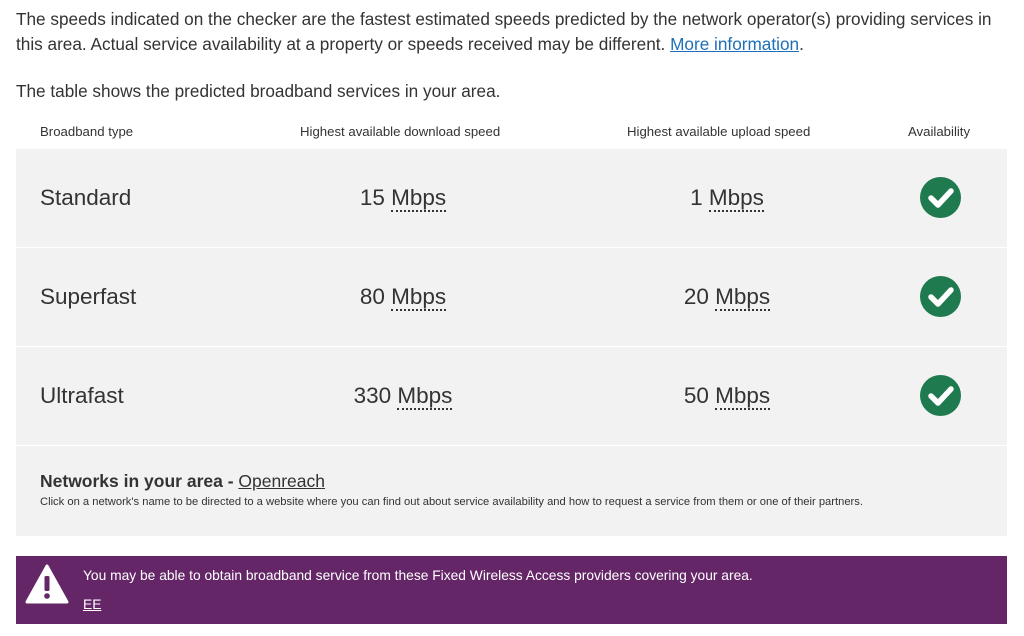  What do you see at coordinates (511, 297) in the screenshot?
I see `table-row: Superfast 80 Mbps 20 Mbps` at bounding box center [511, 297].